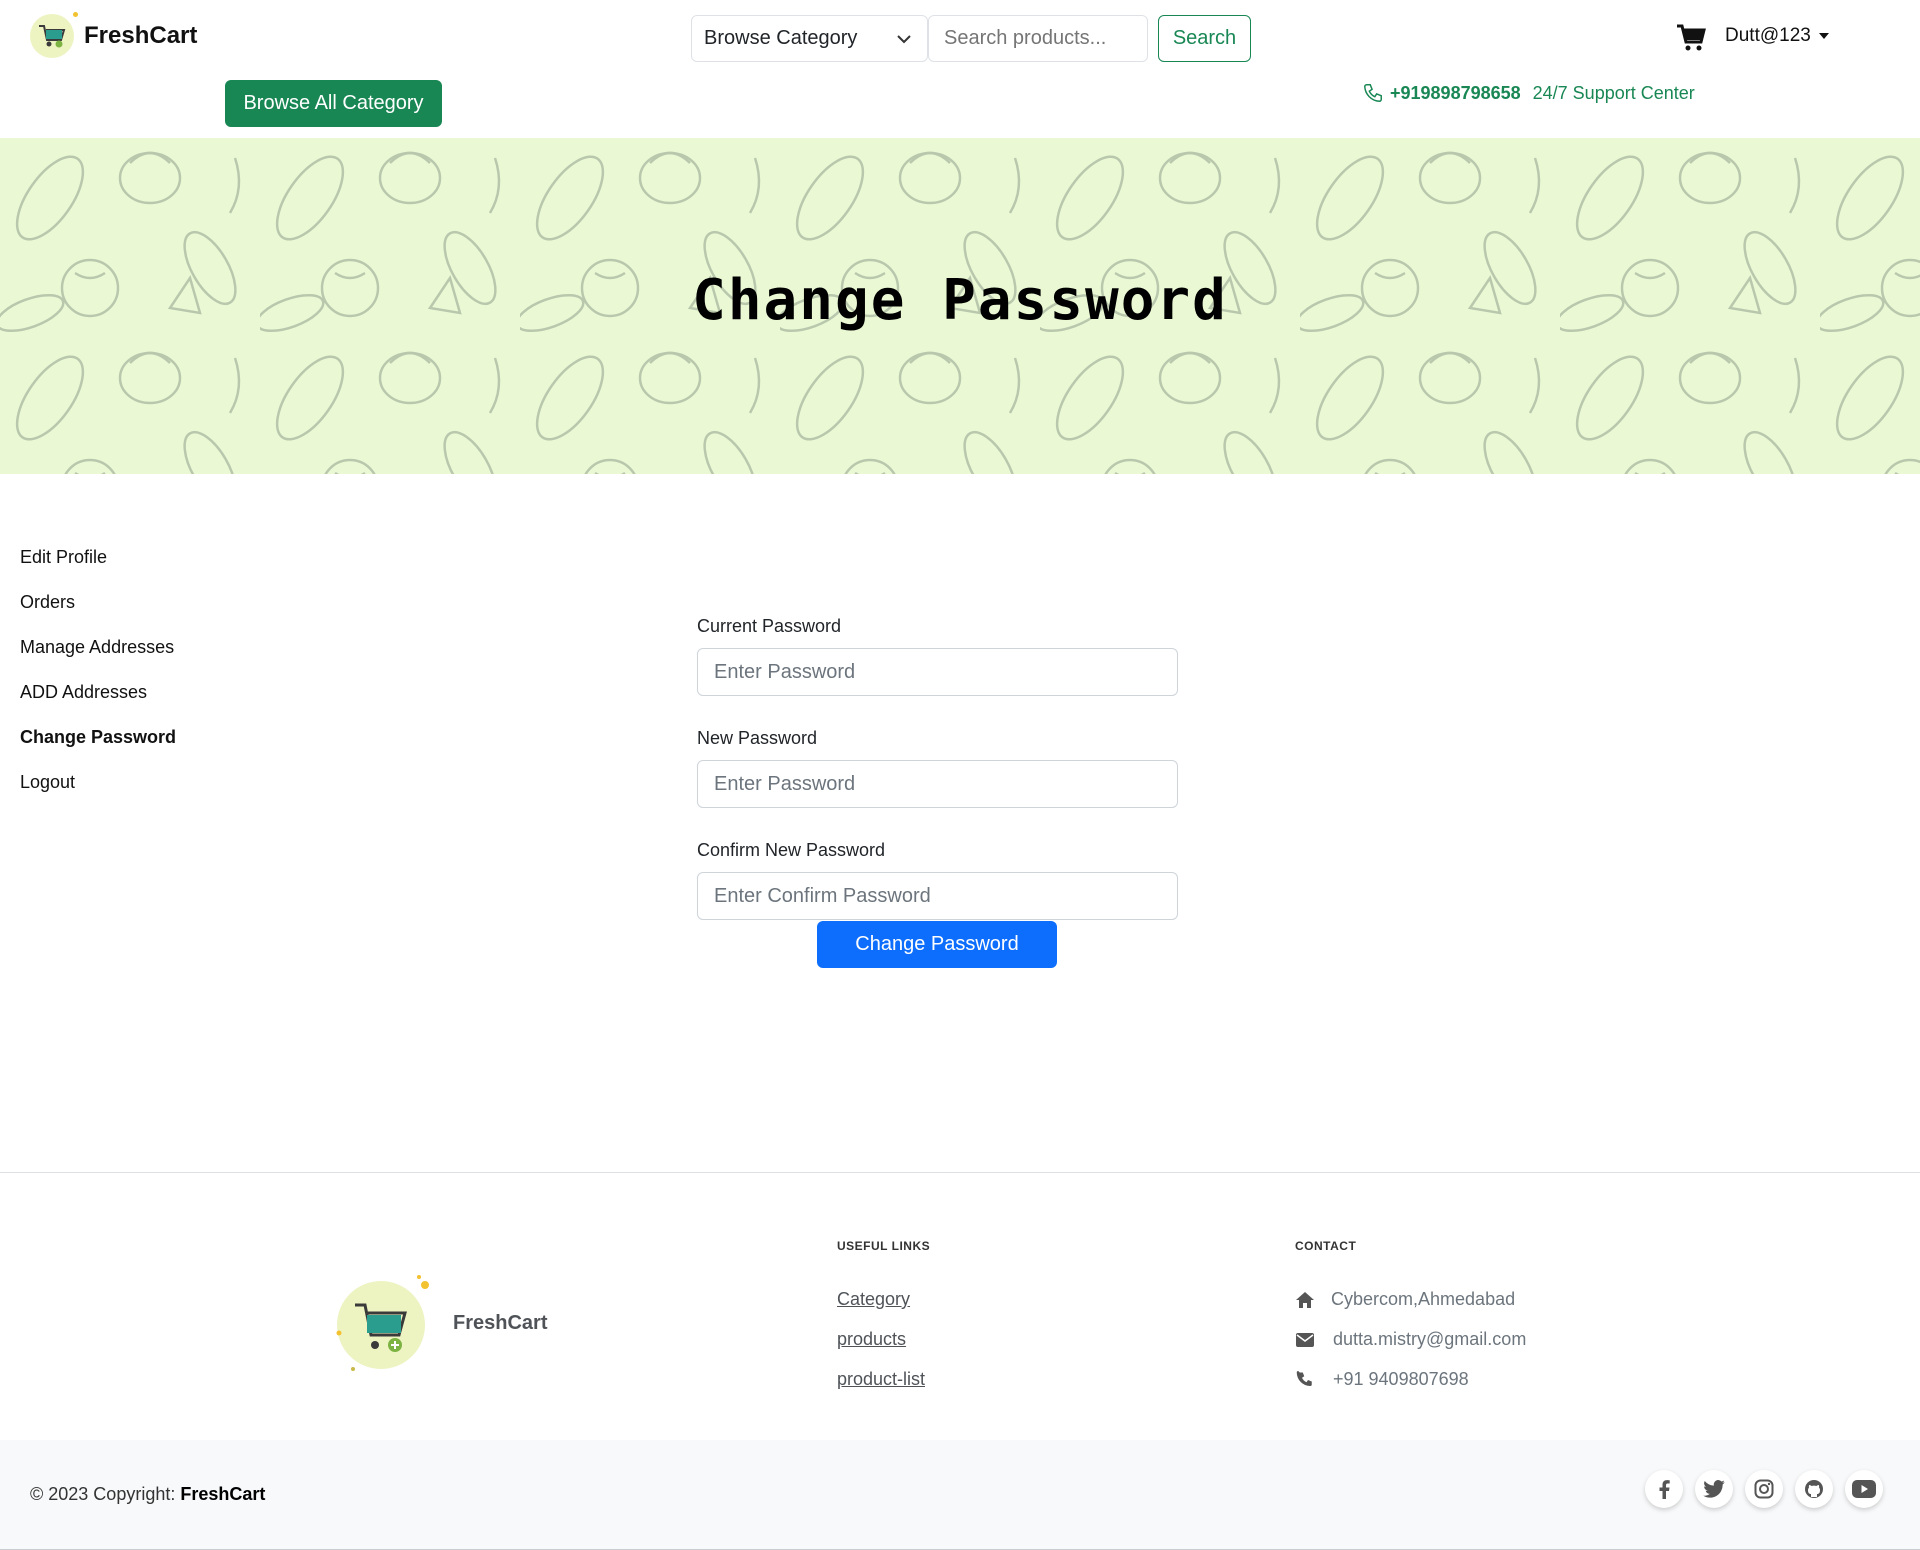  I want to click on envelope-icon, so click(1305, 1340).